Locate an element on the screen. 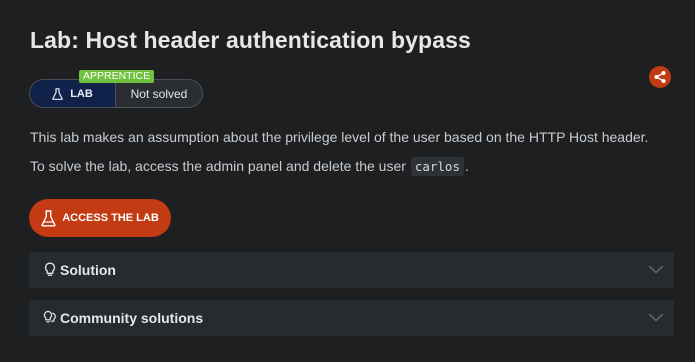 The width and height of the screenshot is (695, 362). page-title: Lab: Host header authentication bypass is located at coordinates (250, 40).